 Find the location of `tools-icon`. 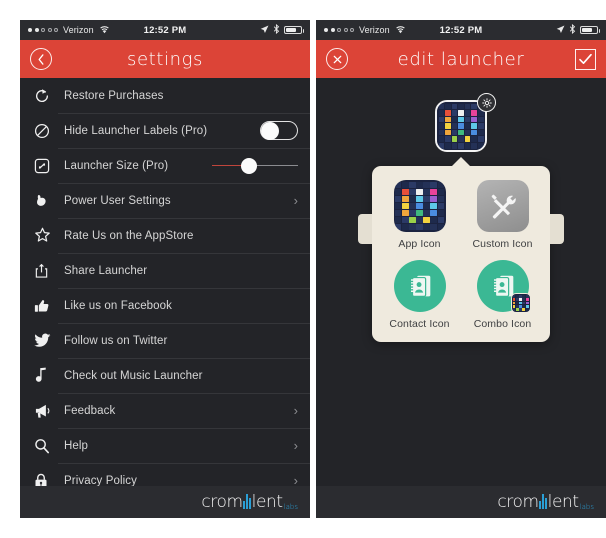

tools-icon is located at coordinates (502, 206).